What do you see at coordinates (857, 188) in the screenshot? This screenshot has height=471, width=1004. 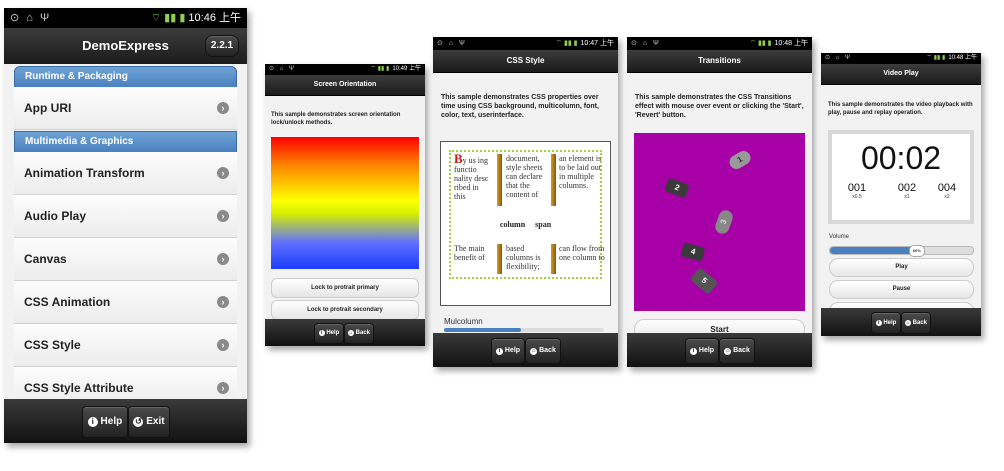 I see `counter-value: 001` at bounding box center [857, 188].